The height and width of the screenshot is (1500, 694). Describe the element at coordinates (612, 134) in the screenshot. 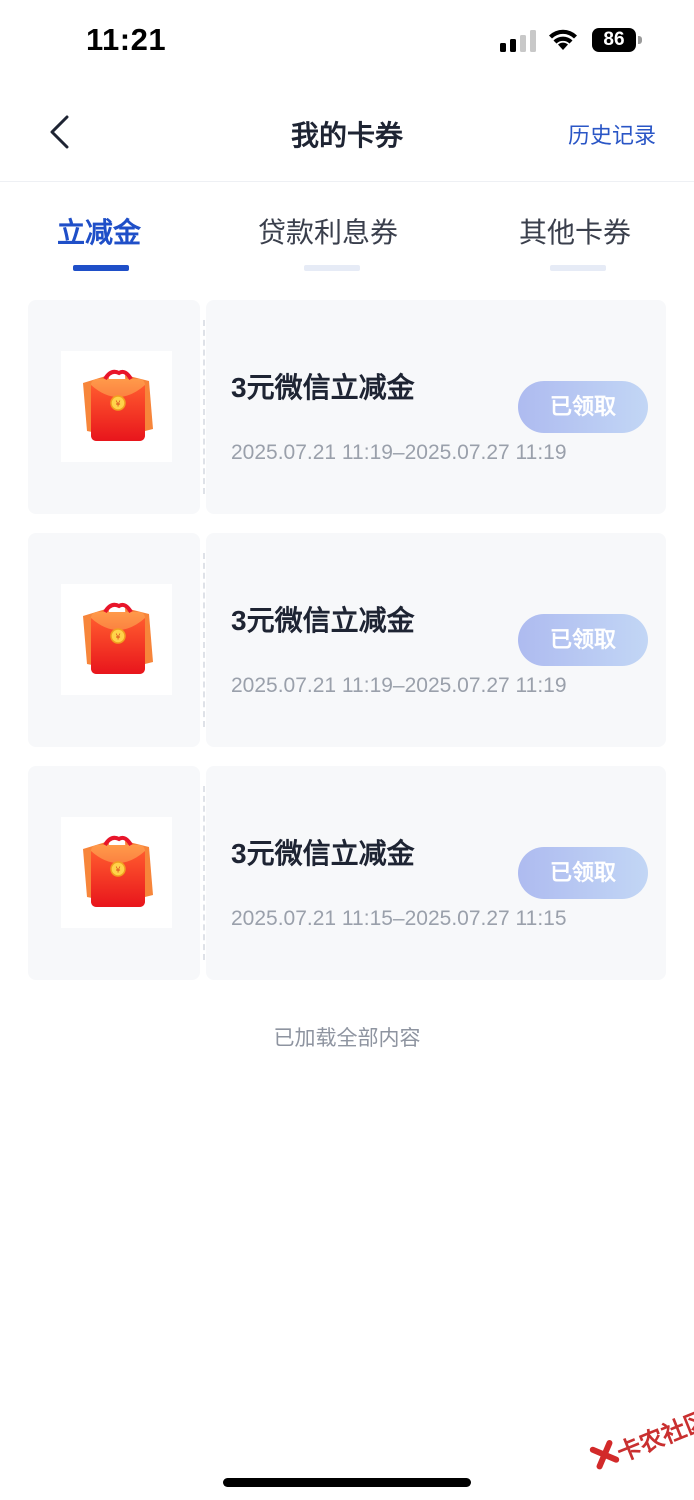

I see `history-link: 历史记录` at that location.